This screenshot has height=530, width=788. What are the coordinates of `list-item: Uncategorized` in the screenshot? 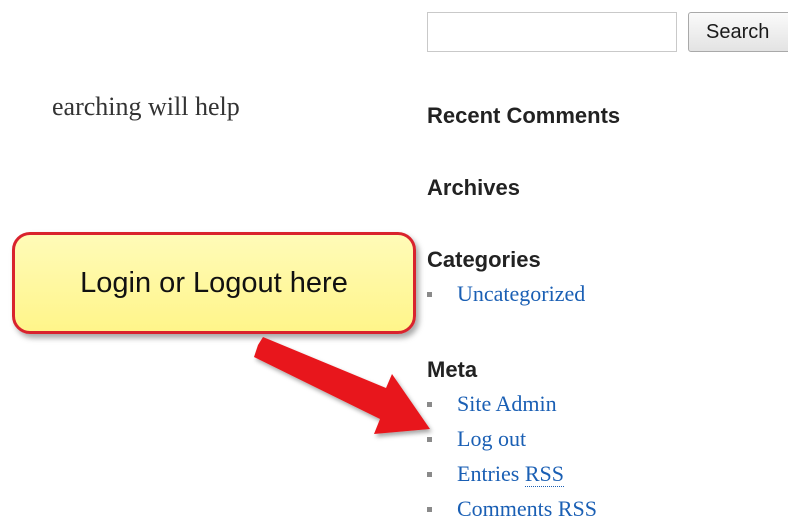 It's located at (506, 297).